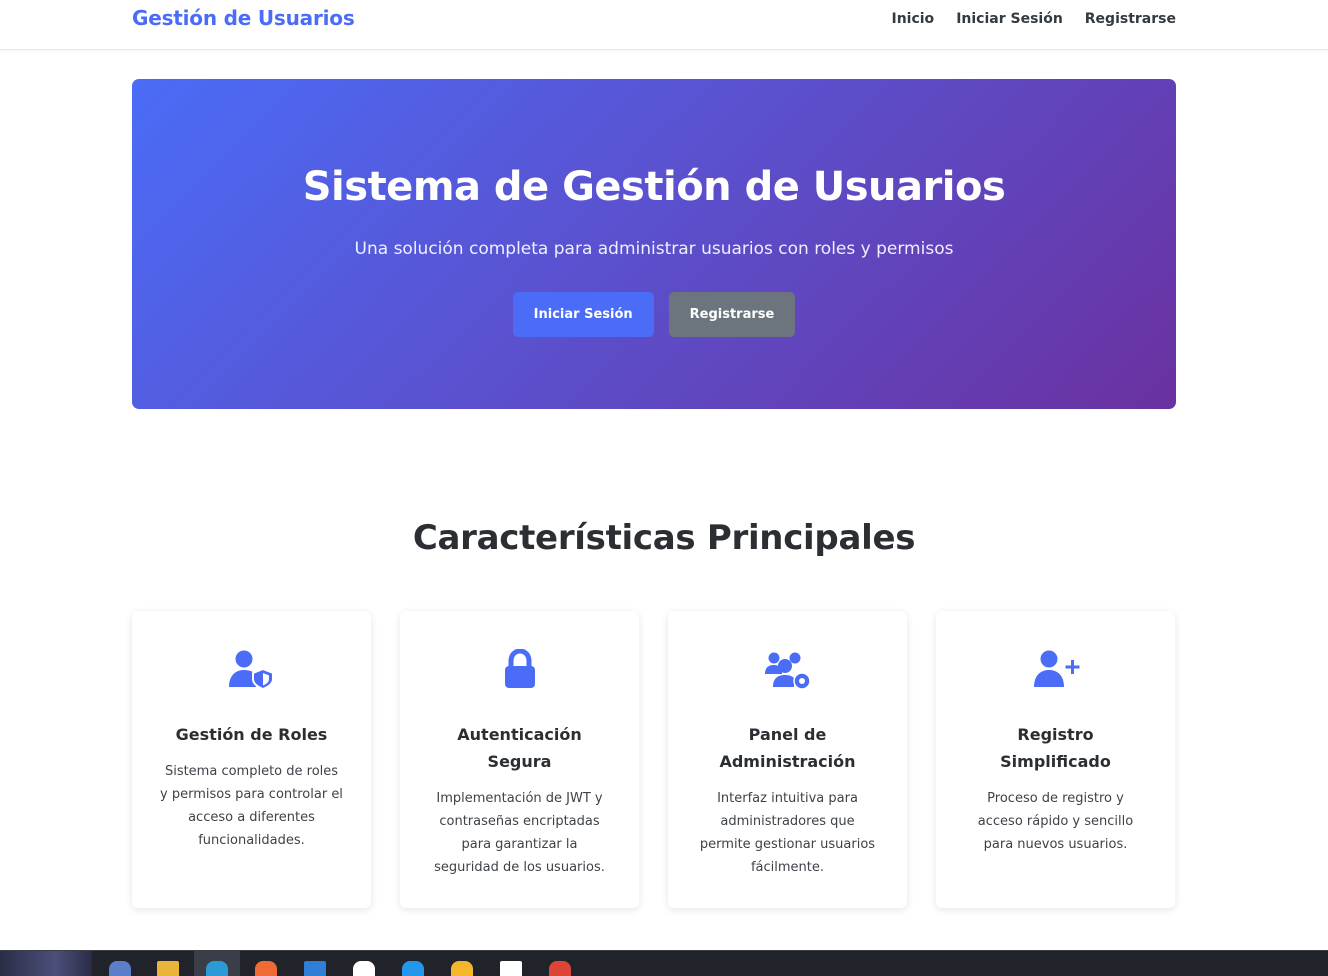 The height and width of the screenshot is (976, 1328). What do you see at coordinates (664, 538) in the screenshot?
I see `features-title: Características Principales` at bounding box center [664, 538].